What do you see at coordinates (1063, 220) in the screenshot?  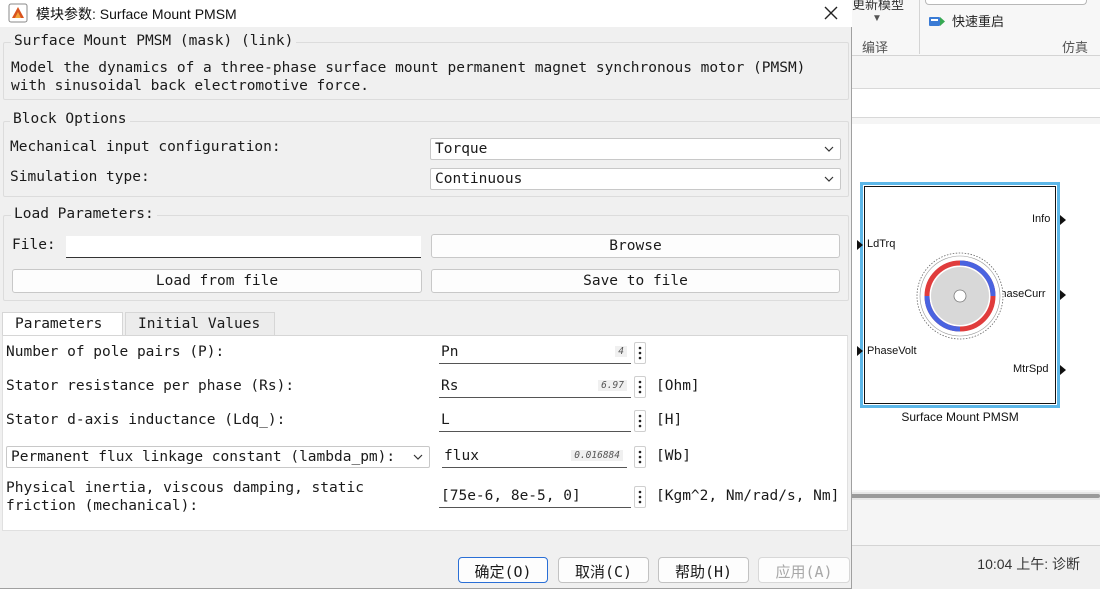 I see `info-port-icon` at bounding box center [1063, 220].